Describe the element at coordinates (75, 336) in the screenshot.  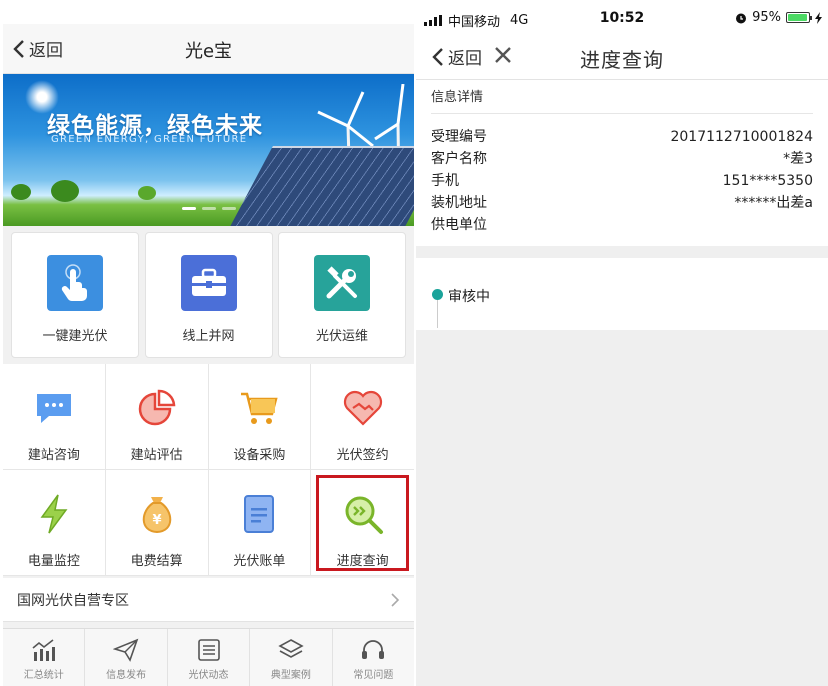
I see `tile-label: 一键建光伏` at that location.